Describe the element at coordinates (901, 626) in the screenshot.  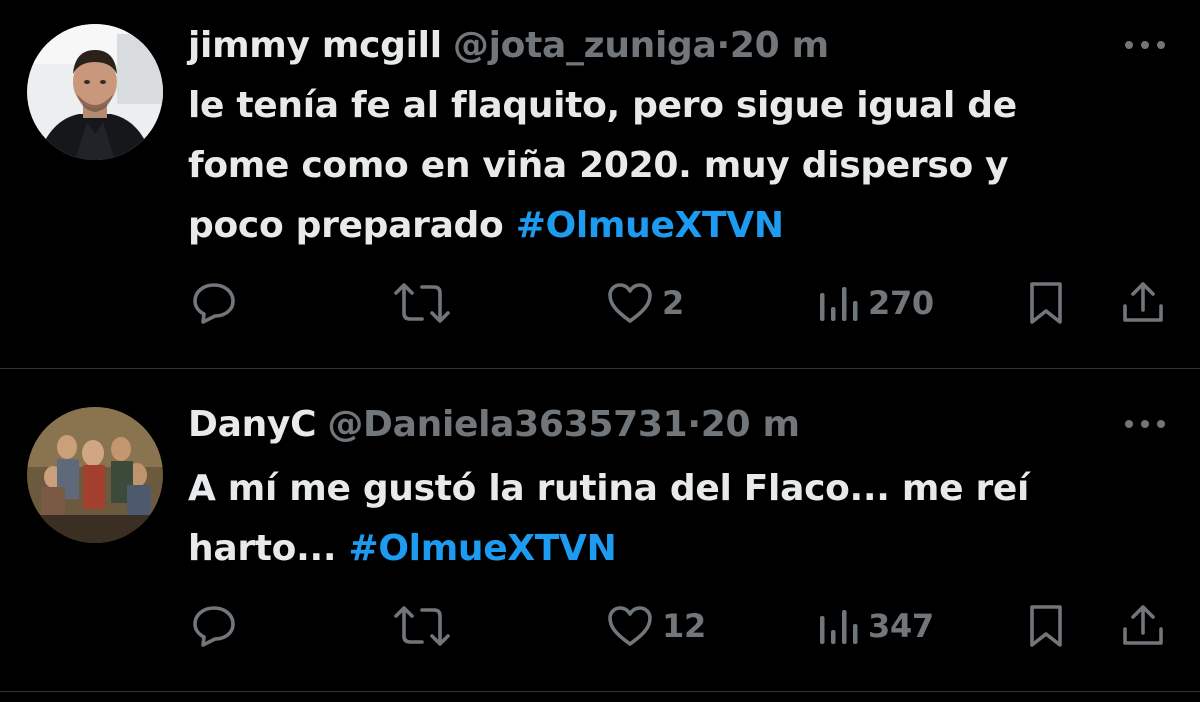
I see `view-count: 347` at that location.